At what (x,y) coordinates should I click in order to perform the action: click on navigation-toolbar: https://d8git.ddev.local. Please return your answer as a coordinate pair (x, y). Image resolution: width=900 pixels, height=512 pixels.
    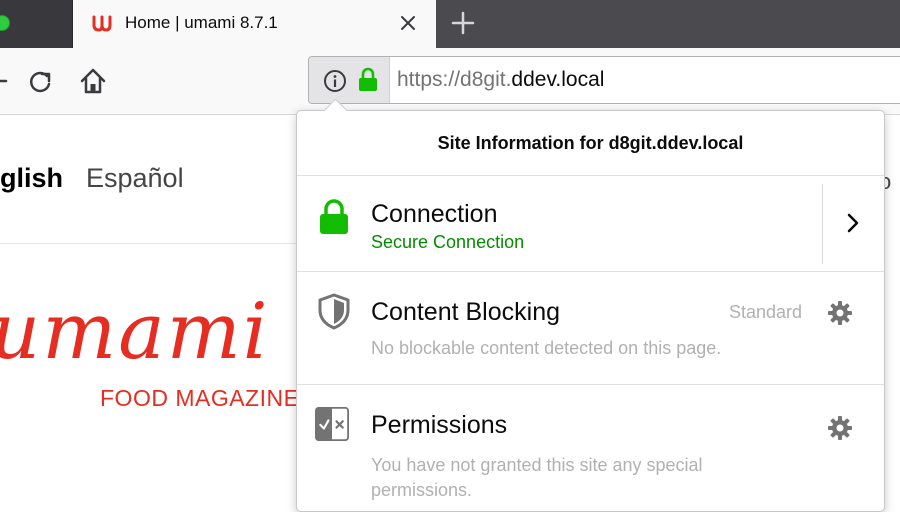
    Looking at the image, I should click on (450, 81).